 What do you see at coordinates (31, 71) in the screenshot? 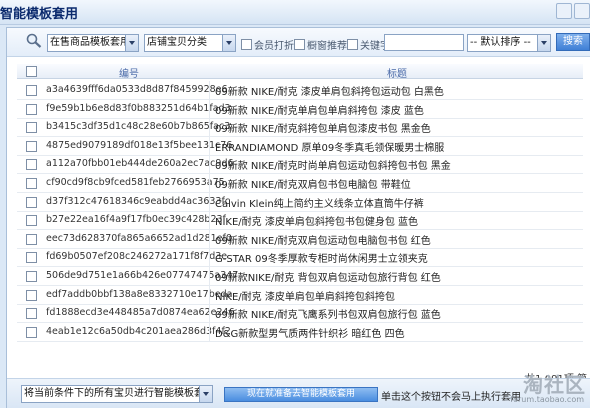
I see `select-all-checkbox` at bounding box center [31, 71].